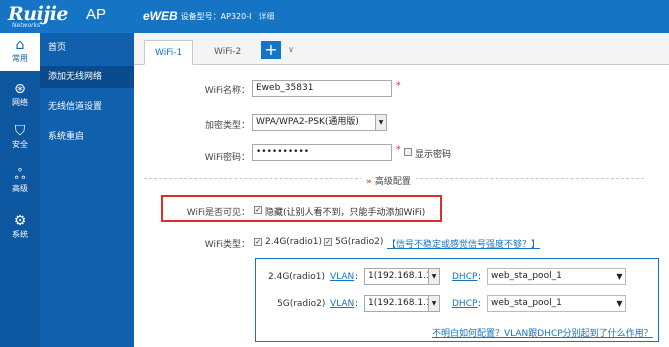 This screenshot has height=347, width=669. What do you see at coordinates (401, 49) in the screenshot?
I see `wifi-tabs: WiFi-1 WiFi-2 + ∨` at bounding box center [401, 49].